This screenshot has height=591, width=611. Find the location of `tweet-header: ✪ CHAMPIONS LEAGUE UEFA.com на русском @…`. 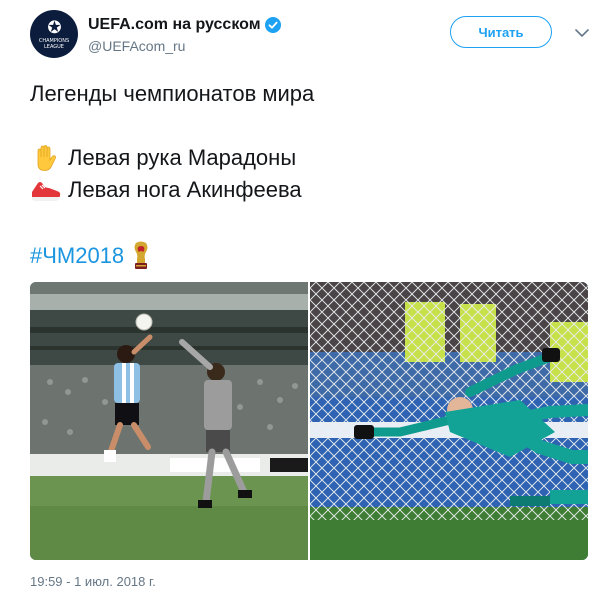

tweet-header: ✪ CHAMPIONS LEAGUE UEFA.com на русском @… is located at coordinates (312, 35).